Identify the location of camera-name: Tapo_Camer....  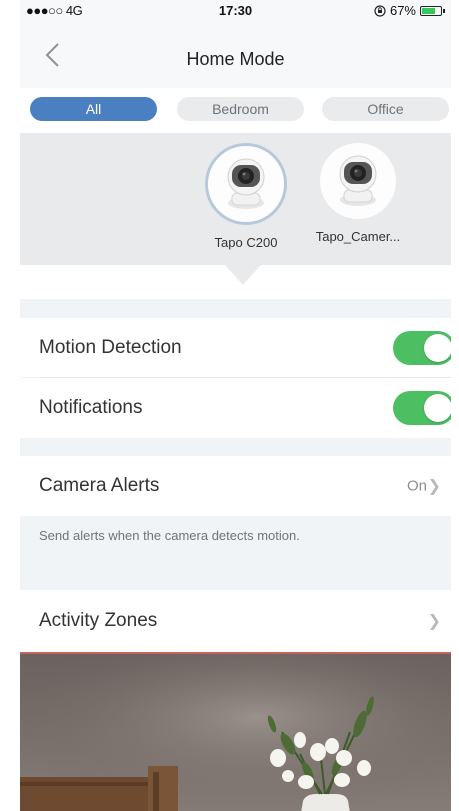
(358, 236).